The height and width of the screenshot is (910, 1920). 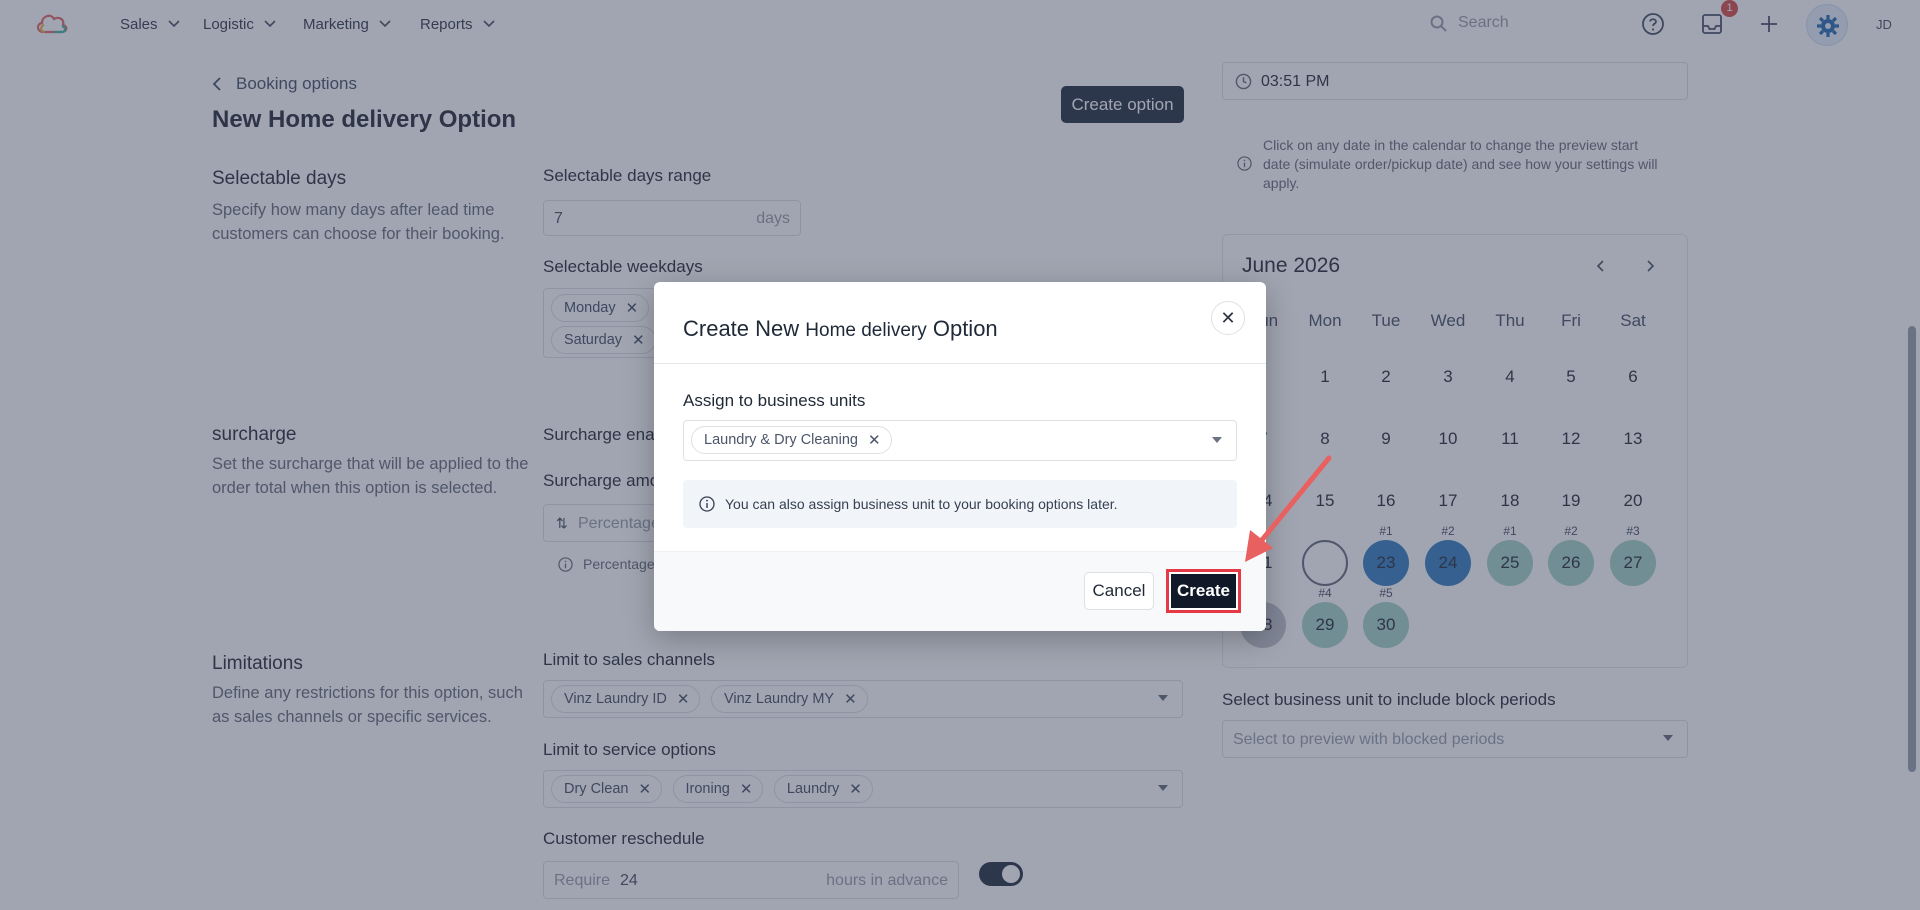 I want to click on chip-label: Laundry & Dry Cleaning, so click(x=781, y=440).